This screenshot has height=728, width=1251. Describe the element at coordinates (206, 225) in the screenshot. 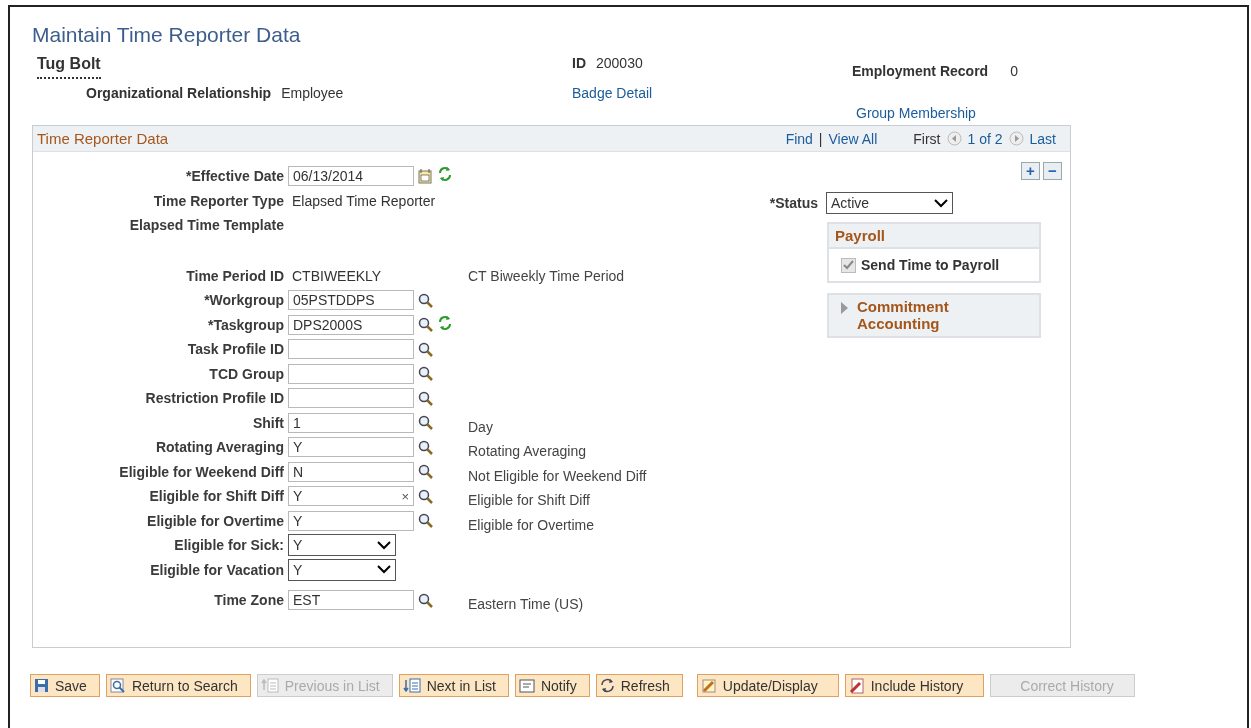

I see `field-label: Elapsed Time Template` at that location.